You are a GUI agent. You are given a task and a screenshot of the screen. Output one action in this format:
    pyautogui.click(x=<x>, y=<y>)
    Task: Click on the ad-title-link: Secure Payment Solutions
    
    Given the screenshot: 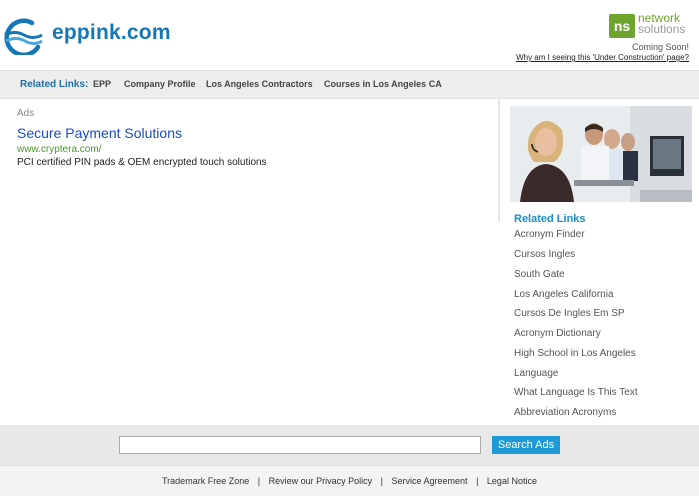 What is the action you would take?
    pyautogui.click(x=99, y=133)
    